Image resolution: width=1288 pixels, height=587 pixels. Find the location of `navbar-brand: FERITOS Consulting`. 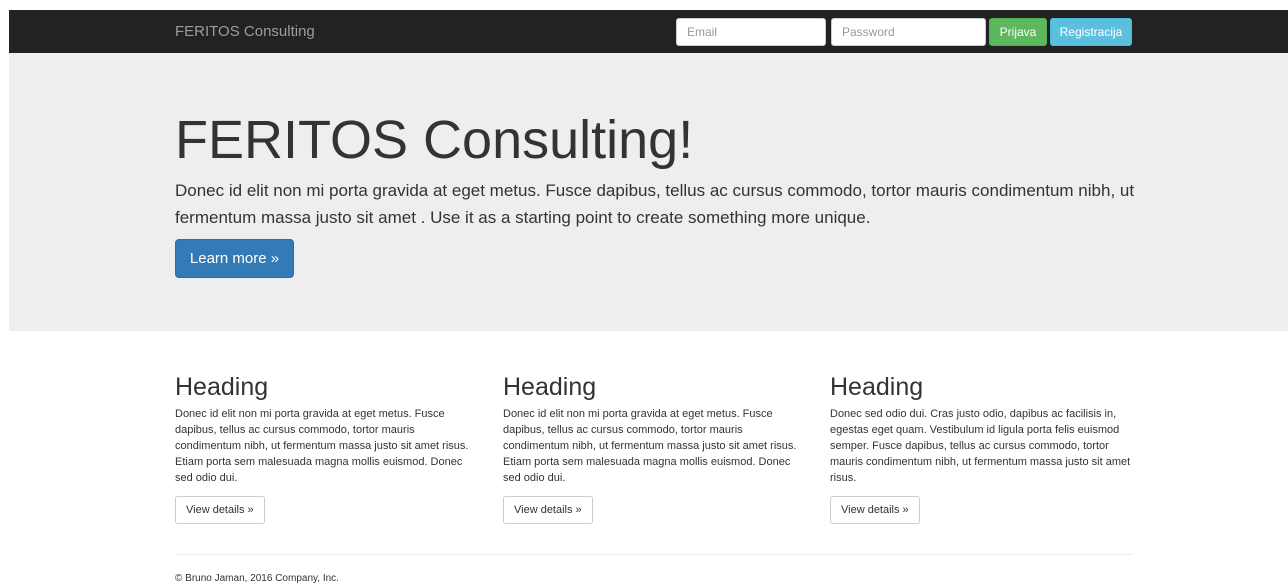

navbar-brand: FERITOS Consulting is located at coordinates (245, 31).